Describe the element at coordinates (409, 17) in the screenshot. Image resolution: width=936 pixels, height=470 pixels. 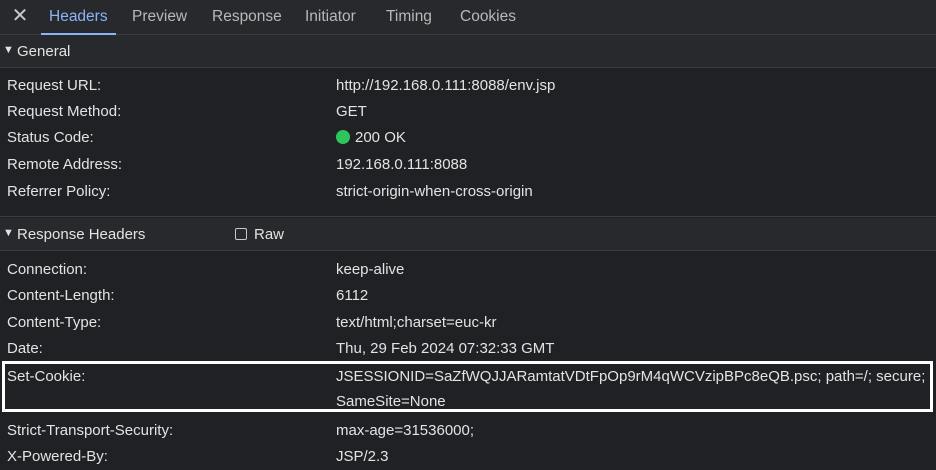
I see `tab-timing: Timing` at that location.